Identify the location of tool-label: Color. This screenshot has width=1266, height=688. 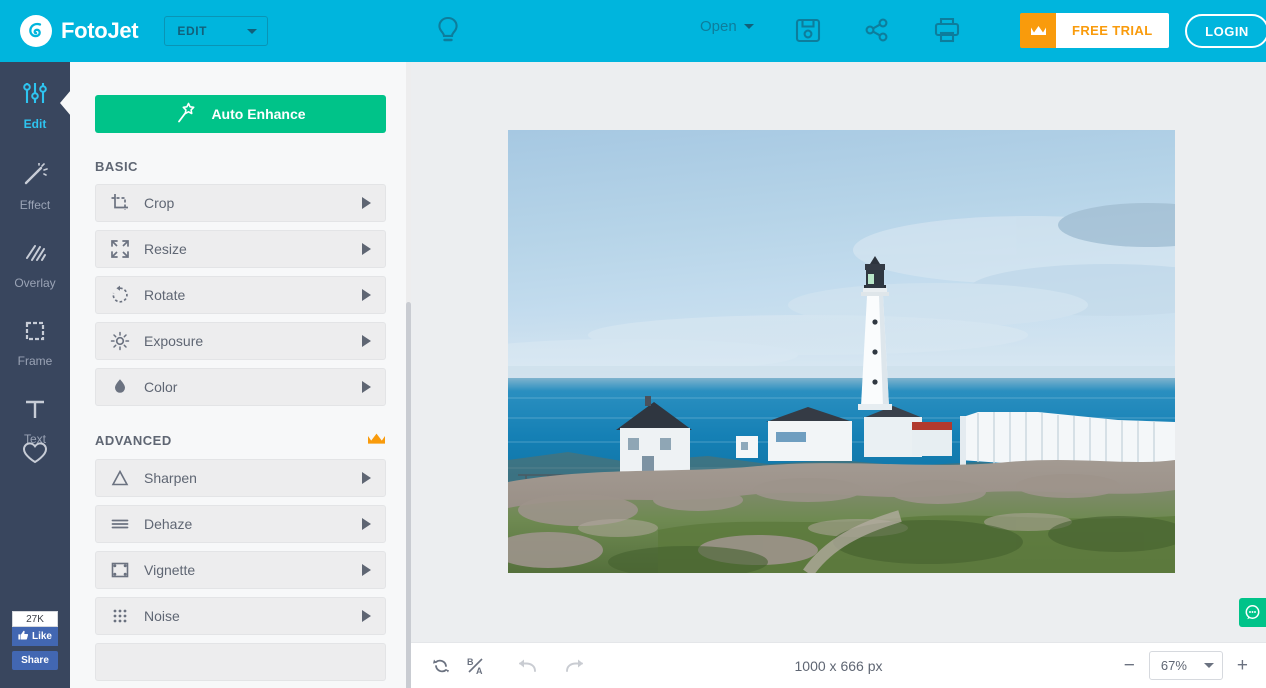
(161, 387).